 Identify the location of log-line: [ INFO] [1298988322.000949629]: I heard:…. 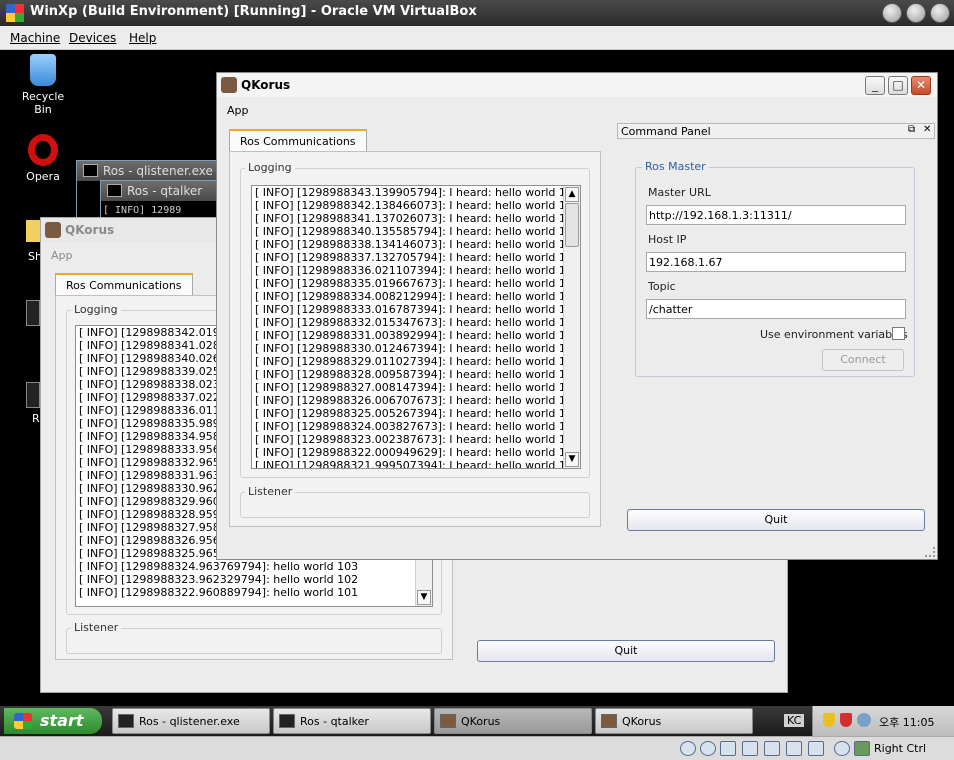
(417, 452).